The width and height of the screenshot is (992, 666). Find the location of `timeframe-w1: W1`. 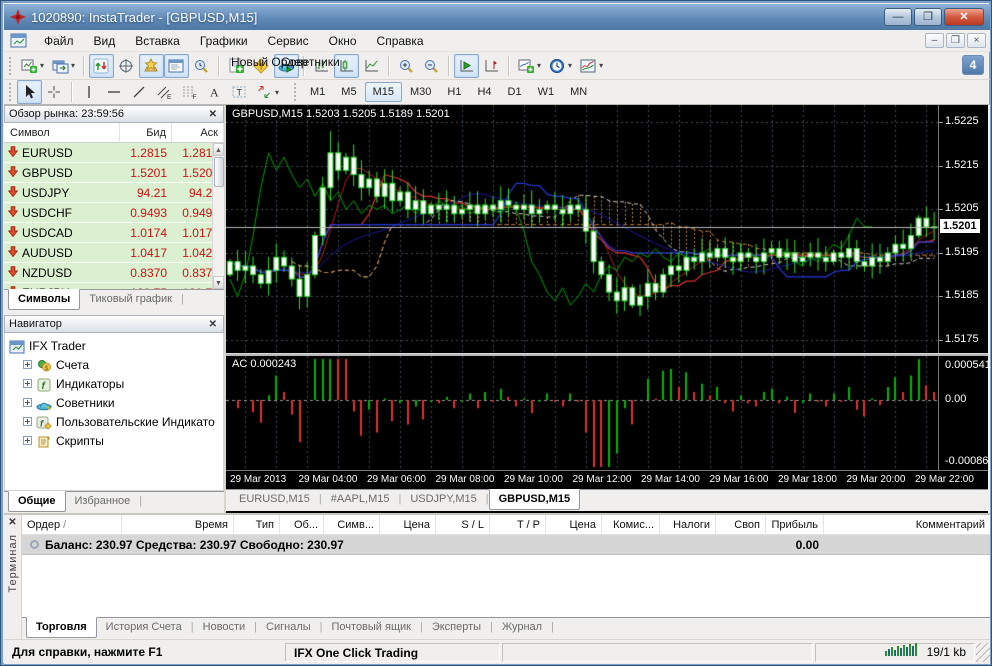

timeframe-w1: W1 is located at coordinates (546, 92).